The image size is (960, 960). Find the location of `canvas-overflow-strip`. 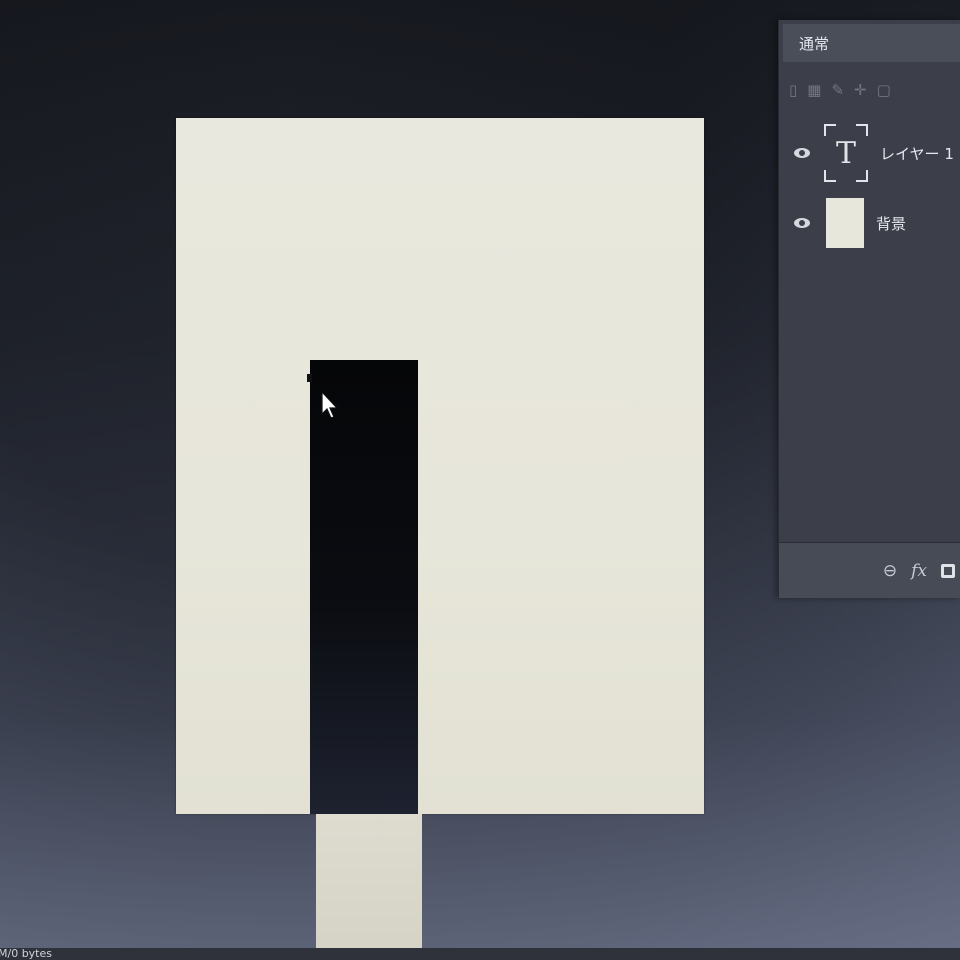

canvas-overflow-strip is located at coordinates (369, 887).